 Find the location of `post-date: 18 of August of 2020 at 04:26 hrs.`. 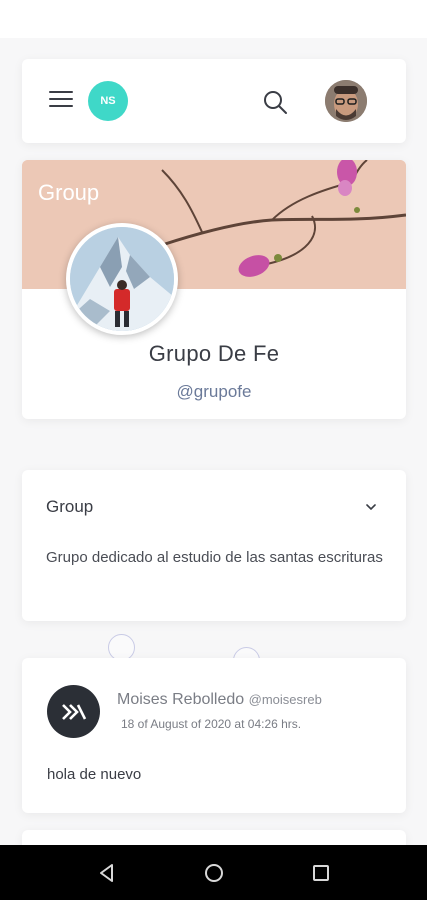

post-date: 18 of August of 2020 at 04:26 hrs. is located at coordinates (211, 724).